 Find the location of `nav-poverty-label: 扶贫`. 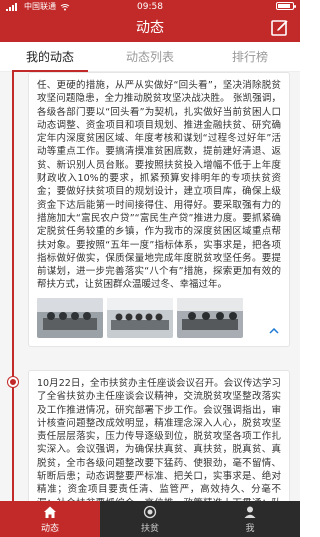

nav-poverty-label: 扶贫 is located at coordinates (149, 529).